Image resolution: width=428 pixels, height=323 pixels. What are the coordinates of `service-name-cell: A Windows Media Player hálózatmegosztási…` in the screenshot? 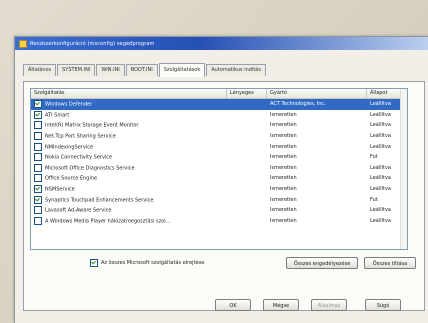 It's located at (129, 220).